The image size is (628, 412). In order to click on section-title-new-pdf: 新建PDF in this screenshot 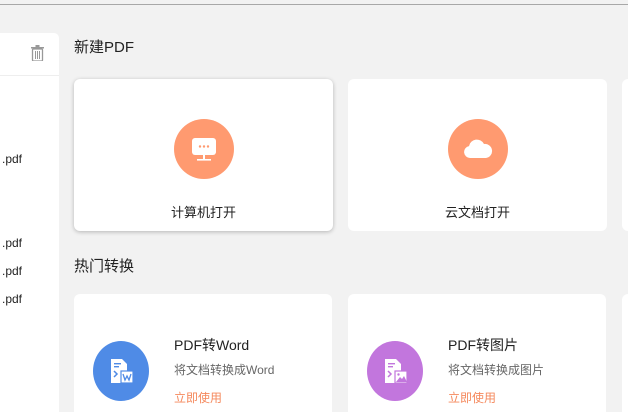, I will do `click(104, 47)`.